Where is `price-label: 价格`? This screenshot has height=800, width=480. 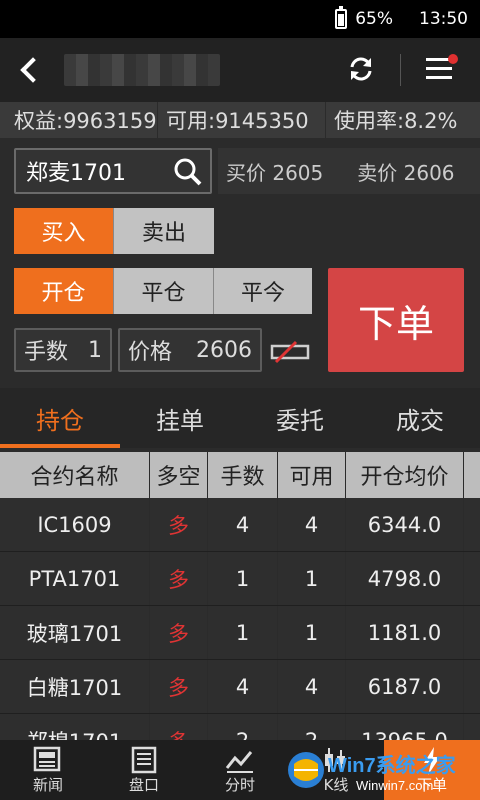 price-label: 价格 is located at coordinates (150, 352).